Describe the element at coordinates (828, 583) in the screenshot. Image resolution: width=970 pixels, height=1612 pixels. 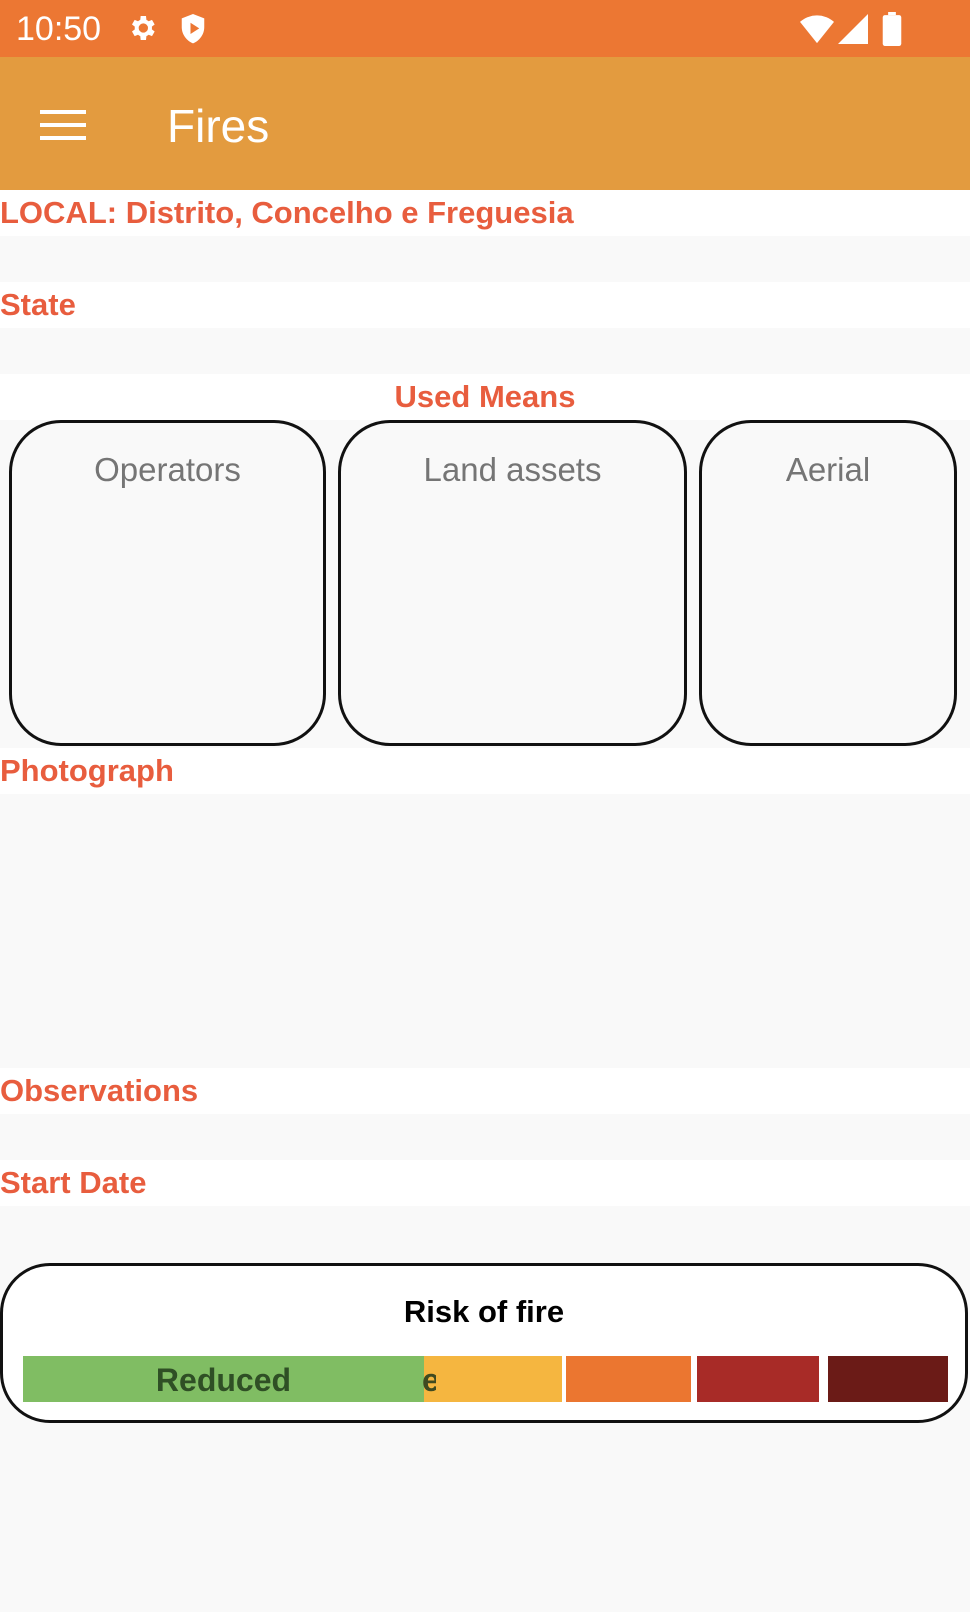
I see `aerial-box: Aerial` at that location.